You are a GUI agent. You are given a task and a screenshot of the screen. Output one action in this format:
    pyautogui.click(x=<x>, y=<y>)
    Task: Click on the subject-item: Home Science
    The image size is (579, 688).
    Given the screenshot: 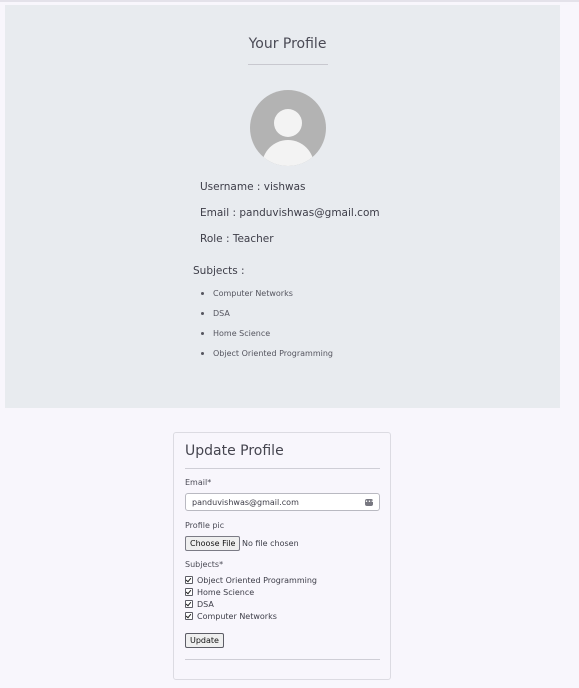 What is the action you would take?
    pyautogui.click(x=267, y=338)
    